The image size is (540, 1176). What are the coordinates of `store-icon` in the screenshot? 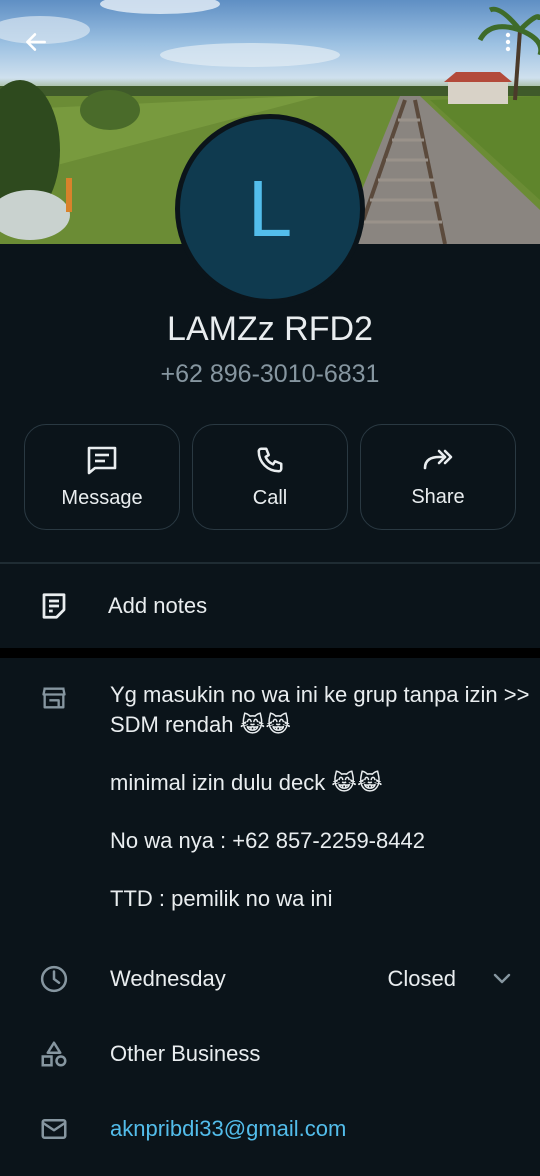 It's located at (54, 698).